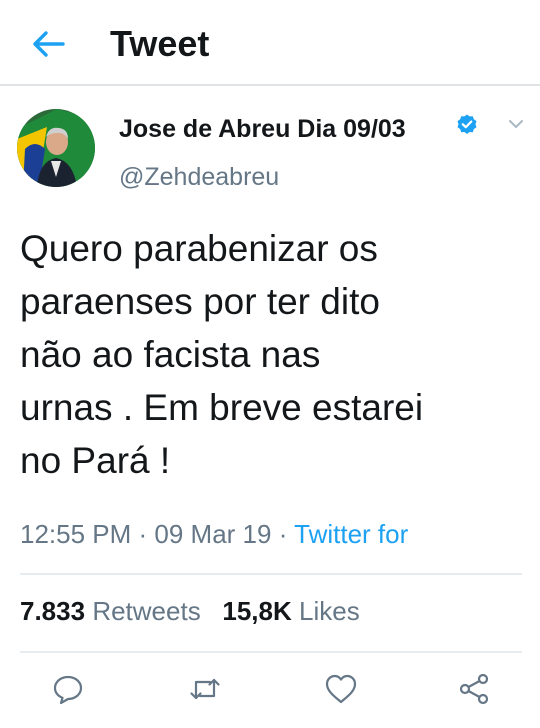 This screenshot has height=728, width=540. I want to click on retweets-label: Retweets, so click(146, 611).